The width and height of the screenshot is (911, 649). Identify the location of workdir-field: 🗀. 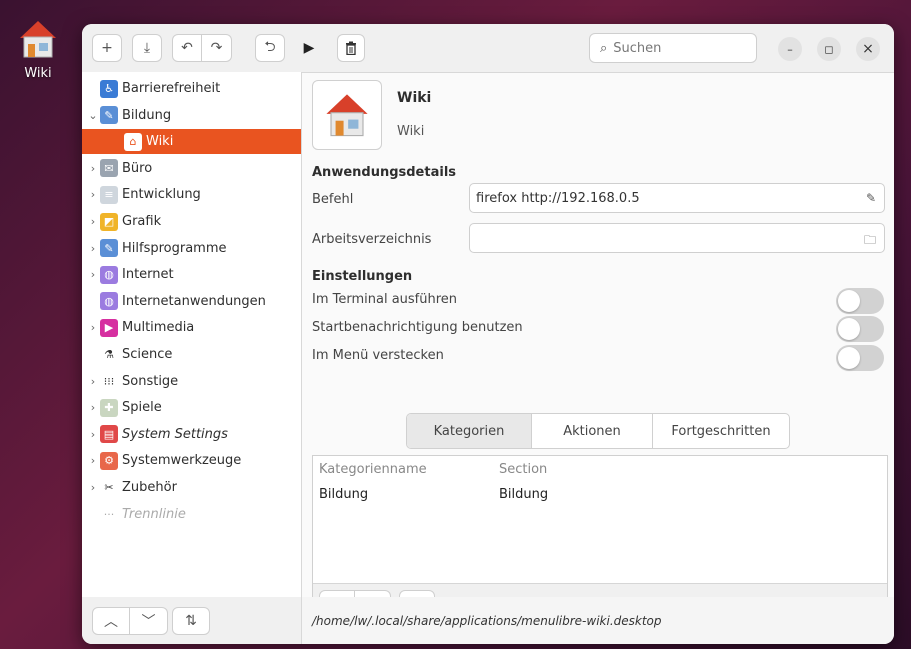
(677, 238).